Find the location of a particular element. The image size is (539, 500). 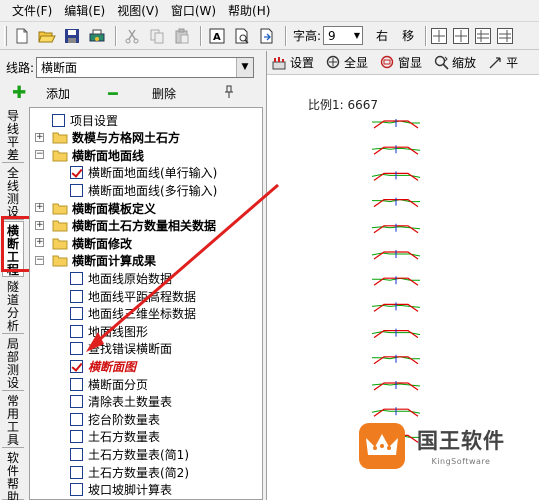

tree-item: 项目设置 is located at coordinates (85, 120).